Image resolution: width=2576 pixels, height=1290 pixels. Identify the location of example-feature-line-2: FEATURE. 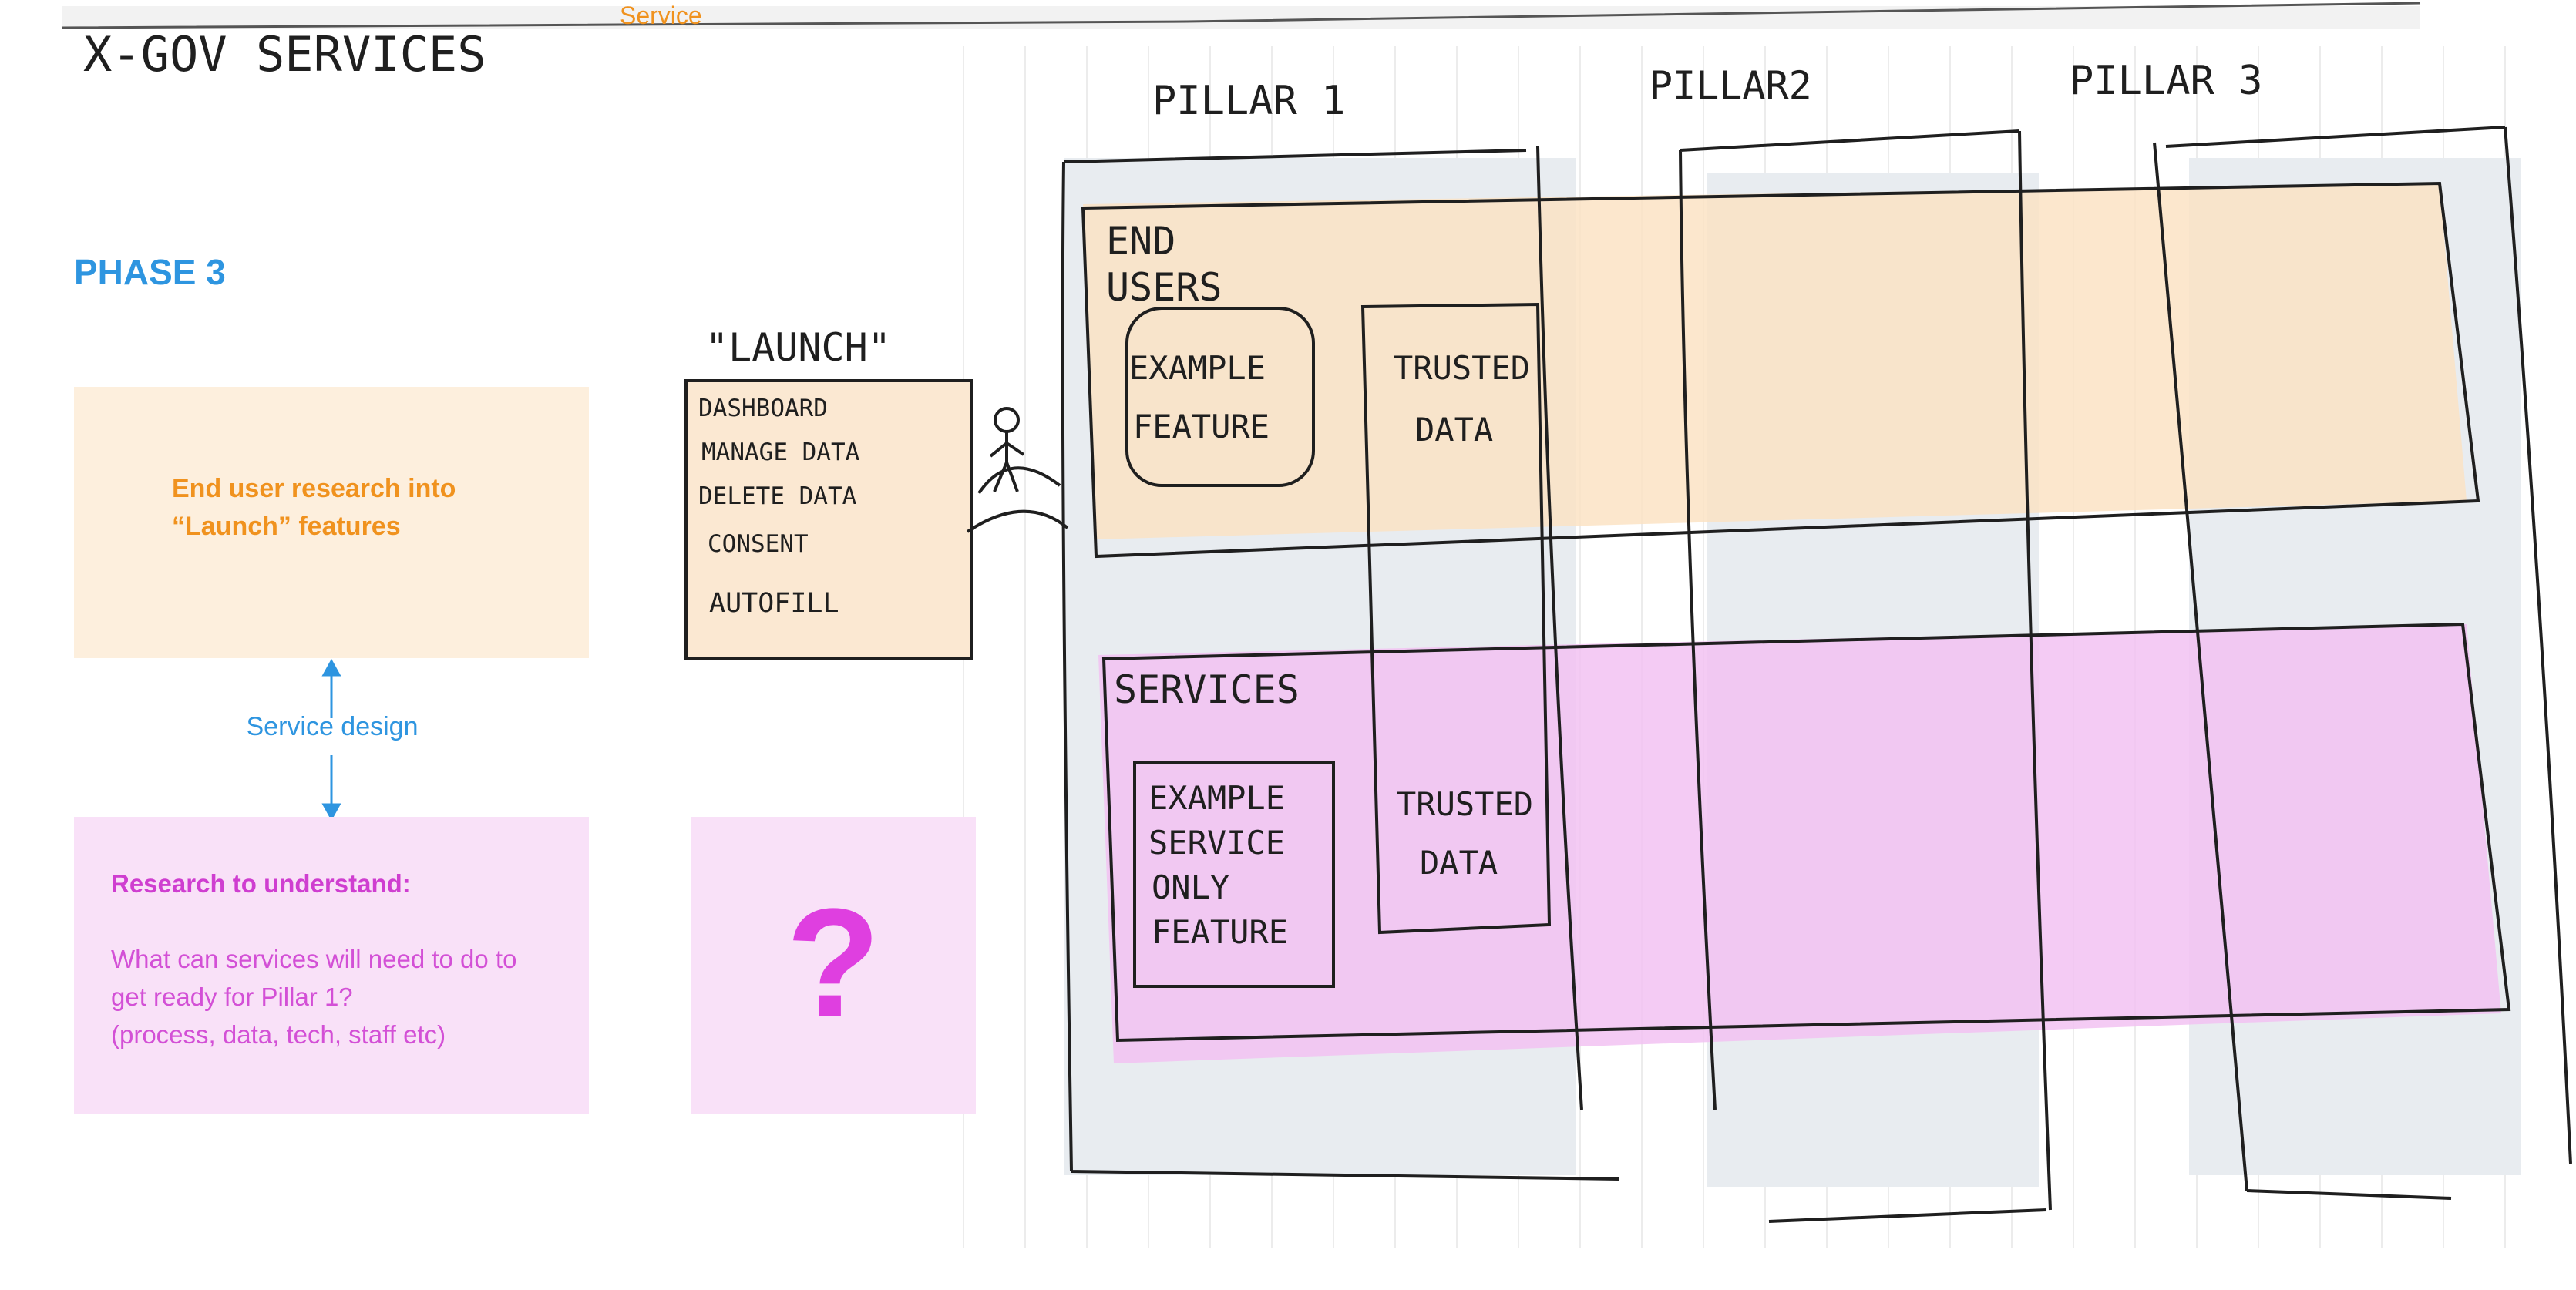
(1201, 426).